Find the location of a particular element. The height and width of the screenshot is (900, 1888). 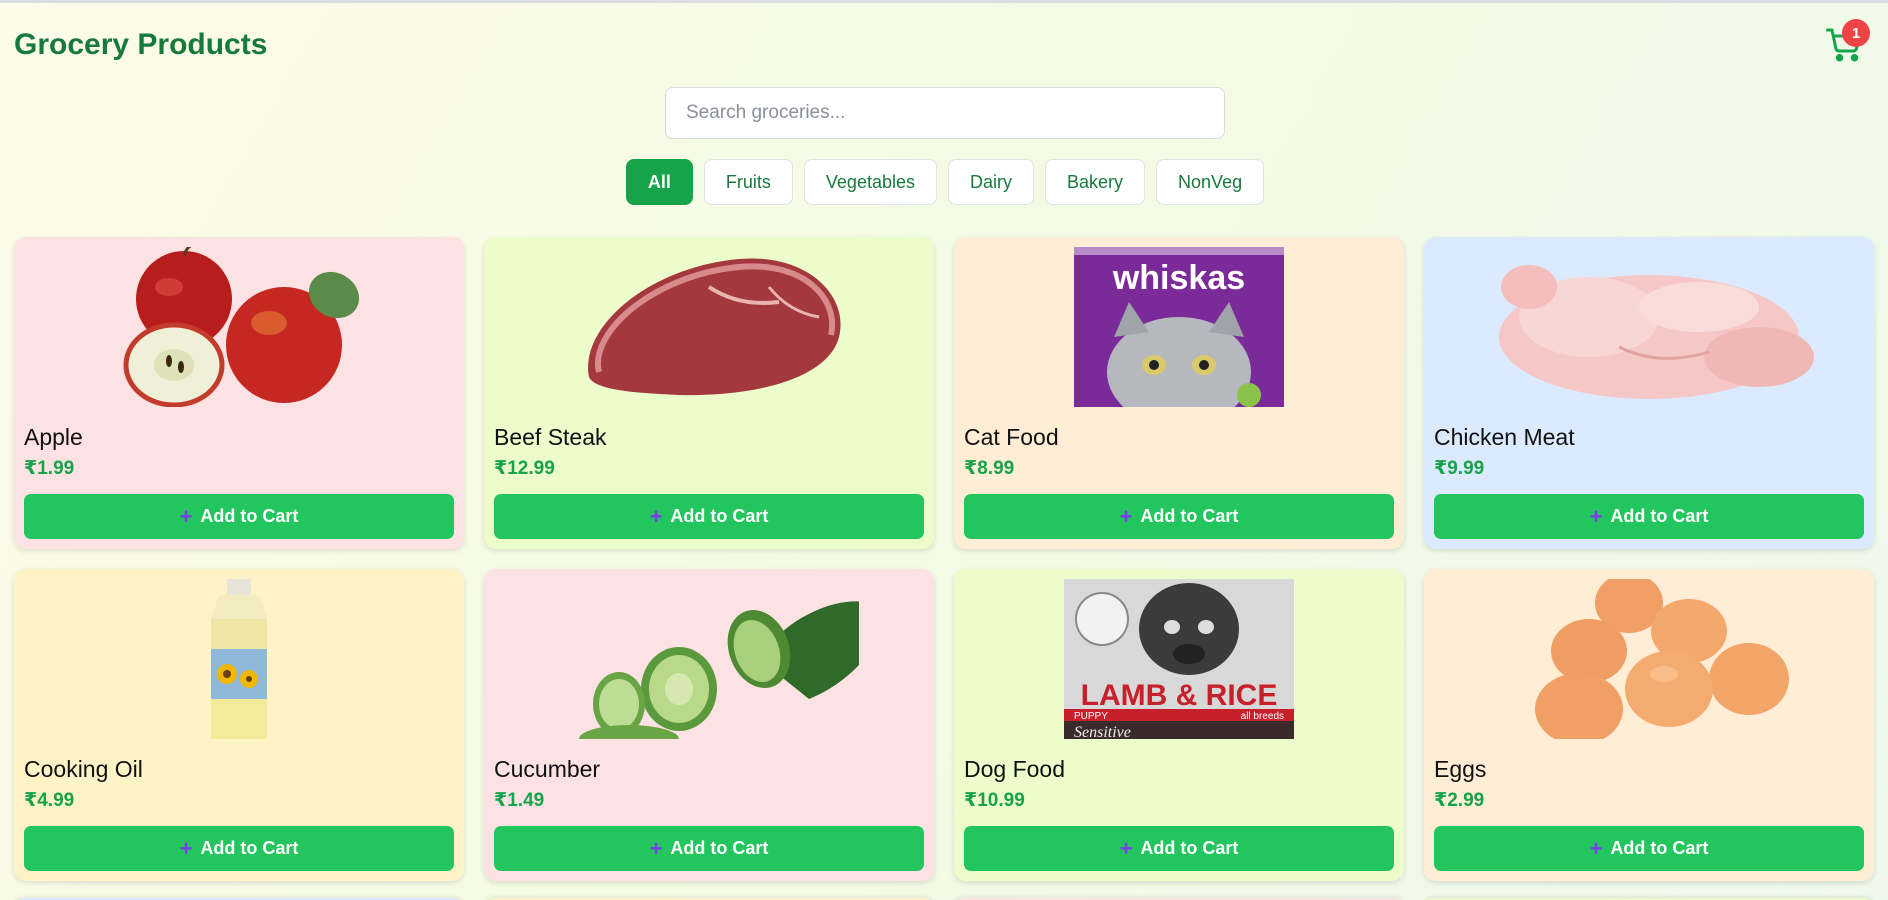

dog-food-breeds-text: all breeds is located at coordinates (1262, 716).